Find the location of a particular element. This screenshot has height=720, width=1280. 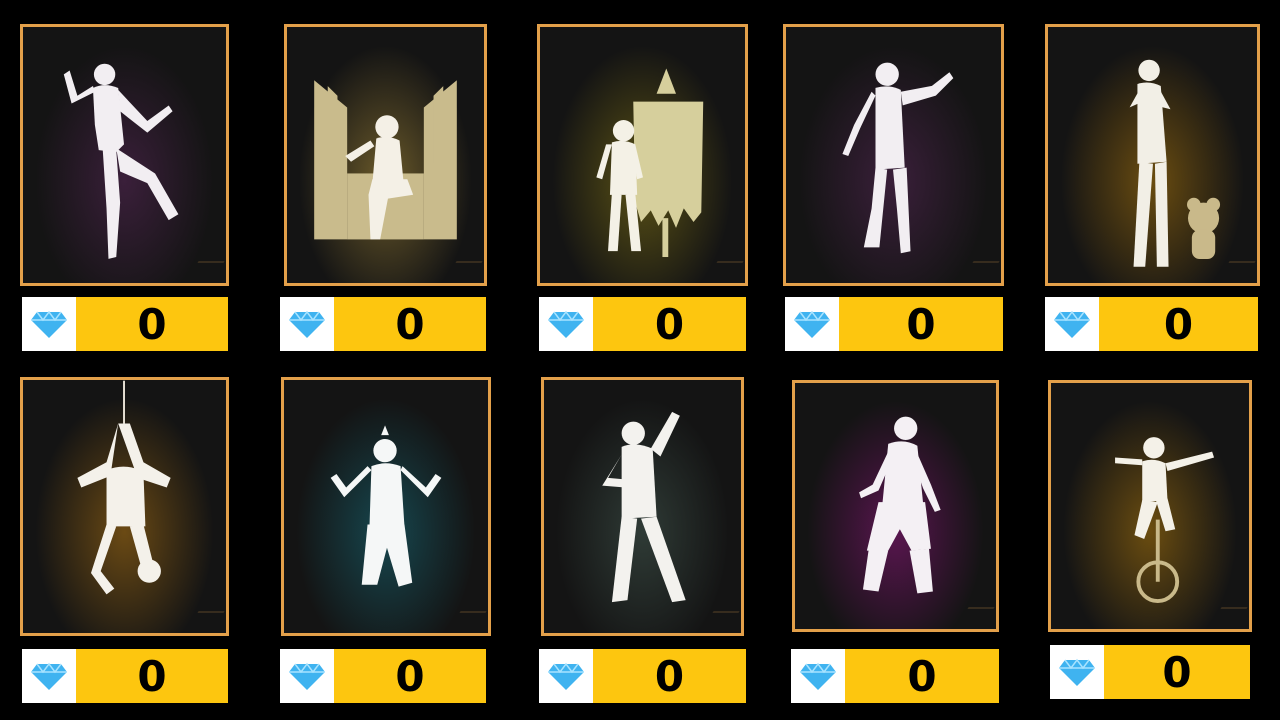

emote-card-hoodie-dance is located at coordinates (895, 506).